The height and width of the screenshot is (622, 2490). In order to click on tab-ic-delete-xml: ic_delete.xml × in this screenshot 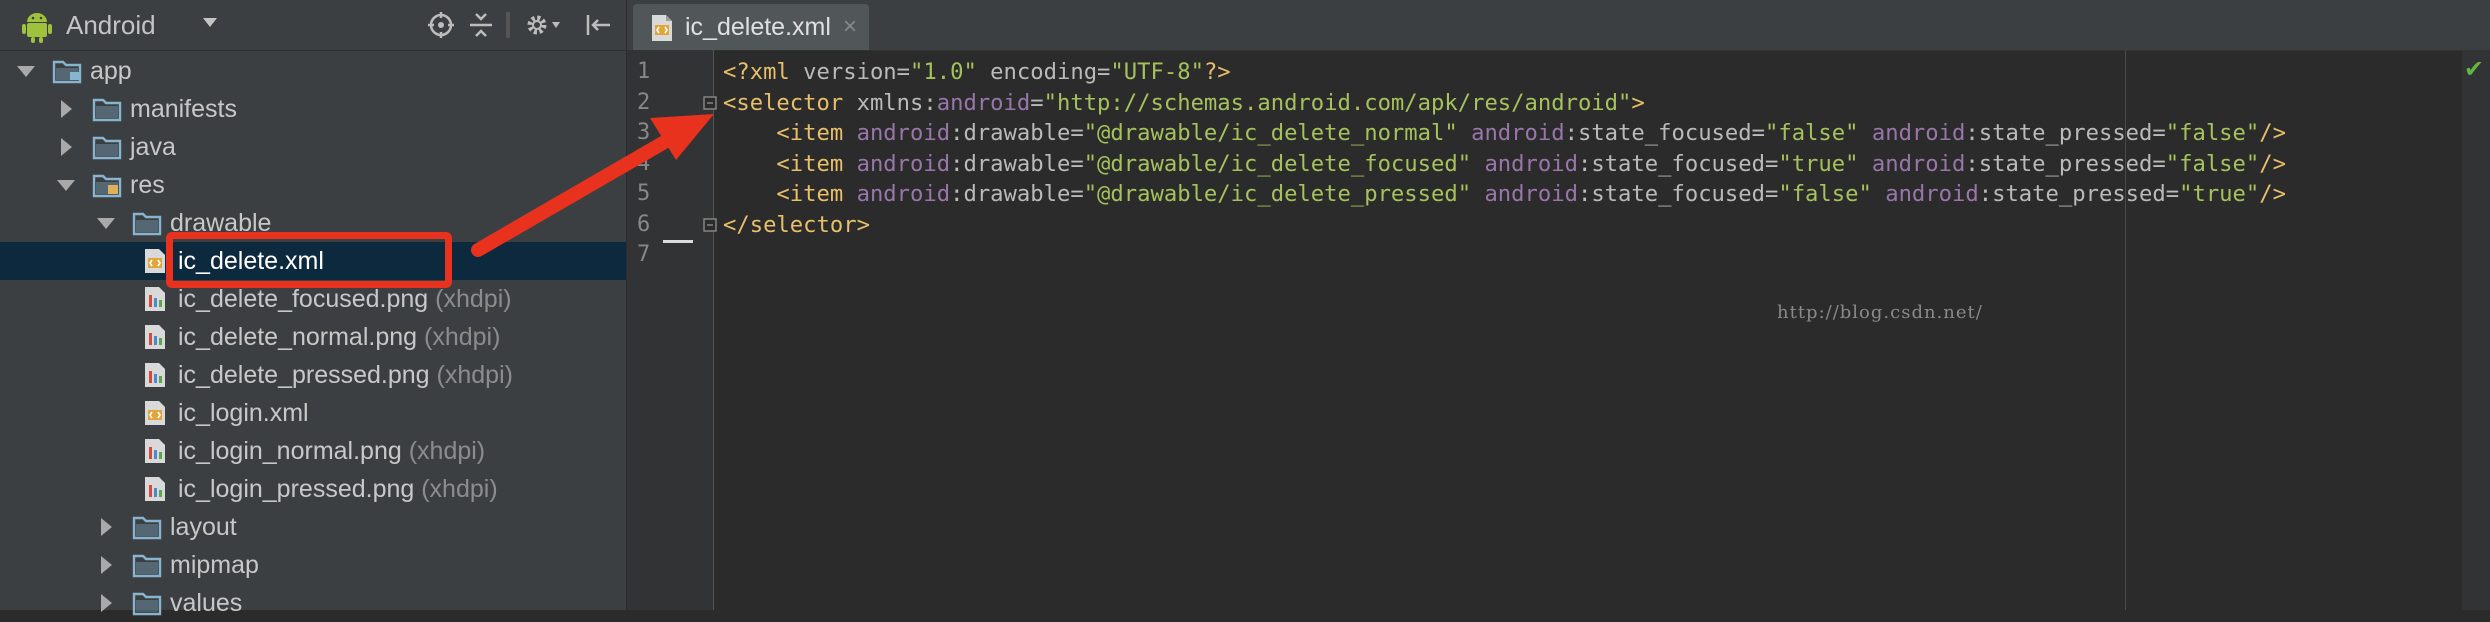, I will do `click(751, 27)`.